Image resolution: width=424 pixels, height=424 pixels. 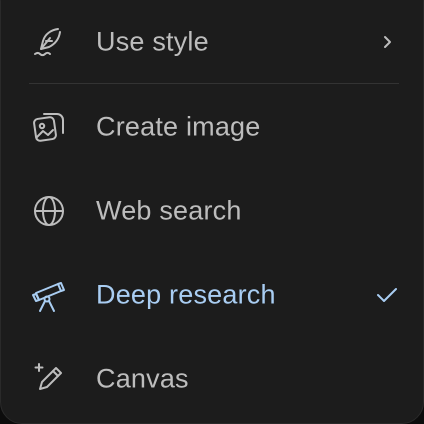 What do you see at coordinates (49, 295) in the screenshot?
I see `telescope-icon` at bounding box center [49, 295].